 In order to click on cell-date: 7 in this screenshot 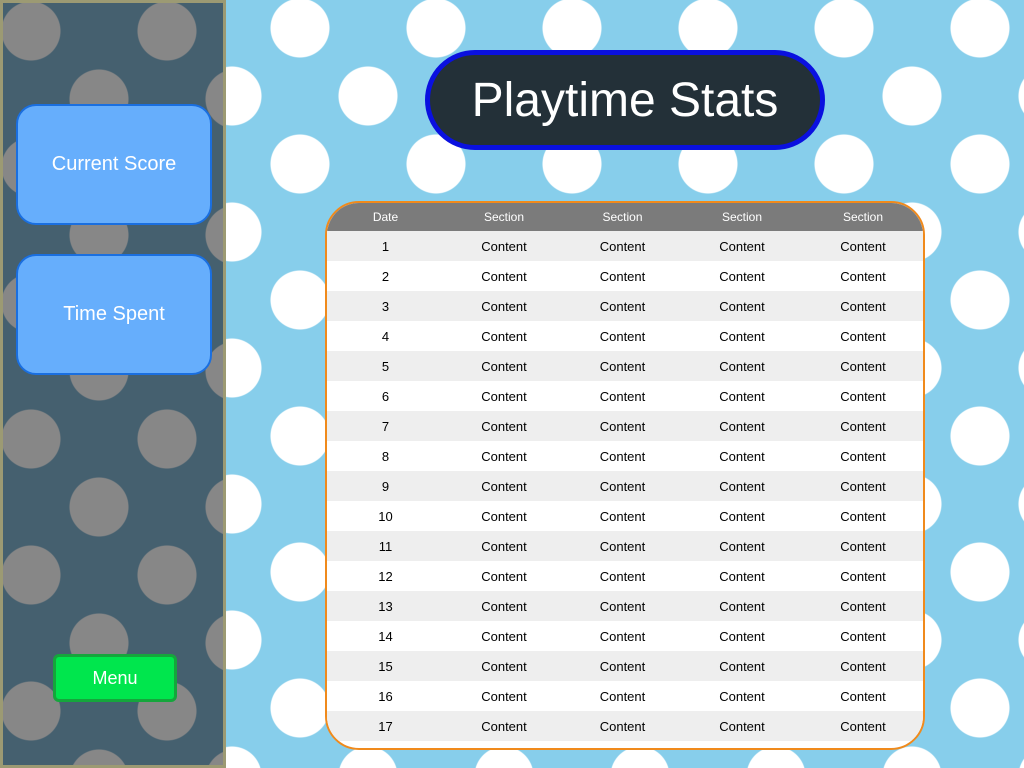, I will do `click(385, 426)`.